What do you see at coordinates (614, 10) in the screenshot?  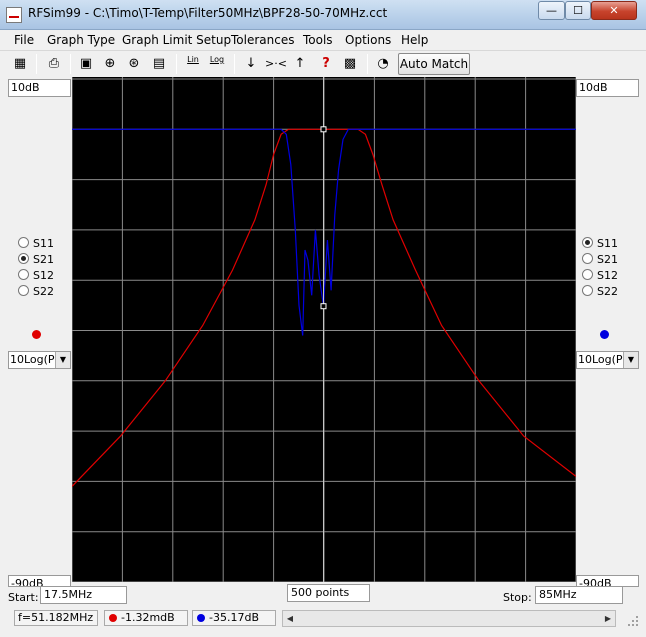 I see `close-button: ✕` at bounding box center [614, 10].